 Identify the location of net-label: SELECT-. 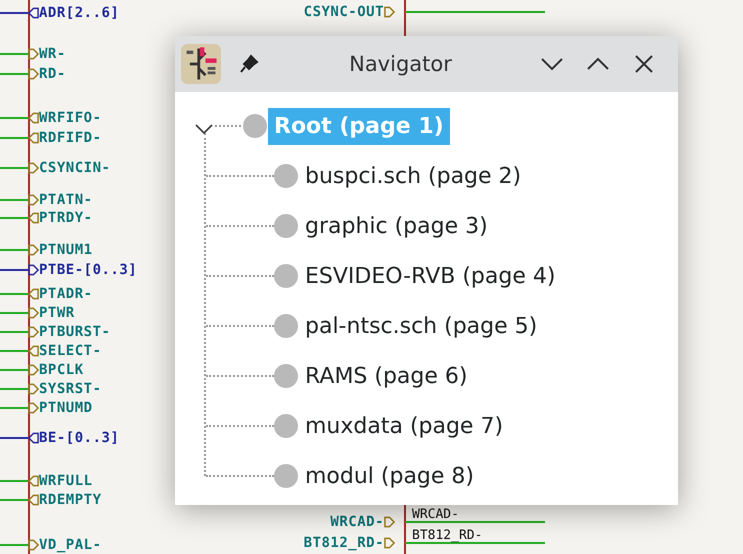
(70, 351).